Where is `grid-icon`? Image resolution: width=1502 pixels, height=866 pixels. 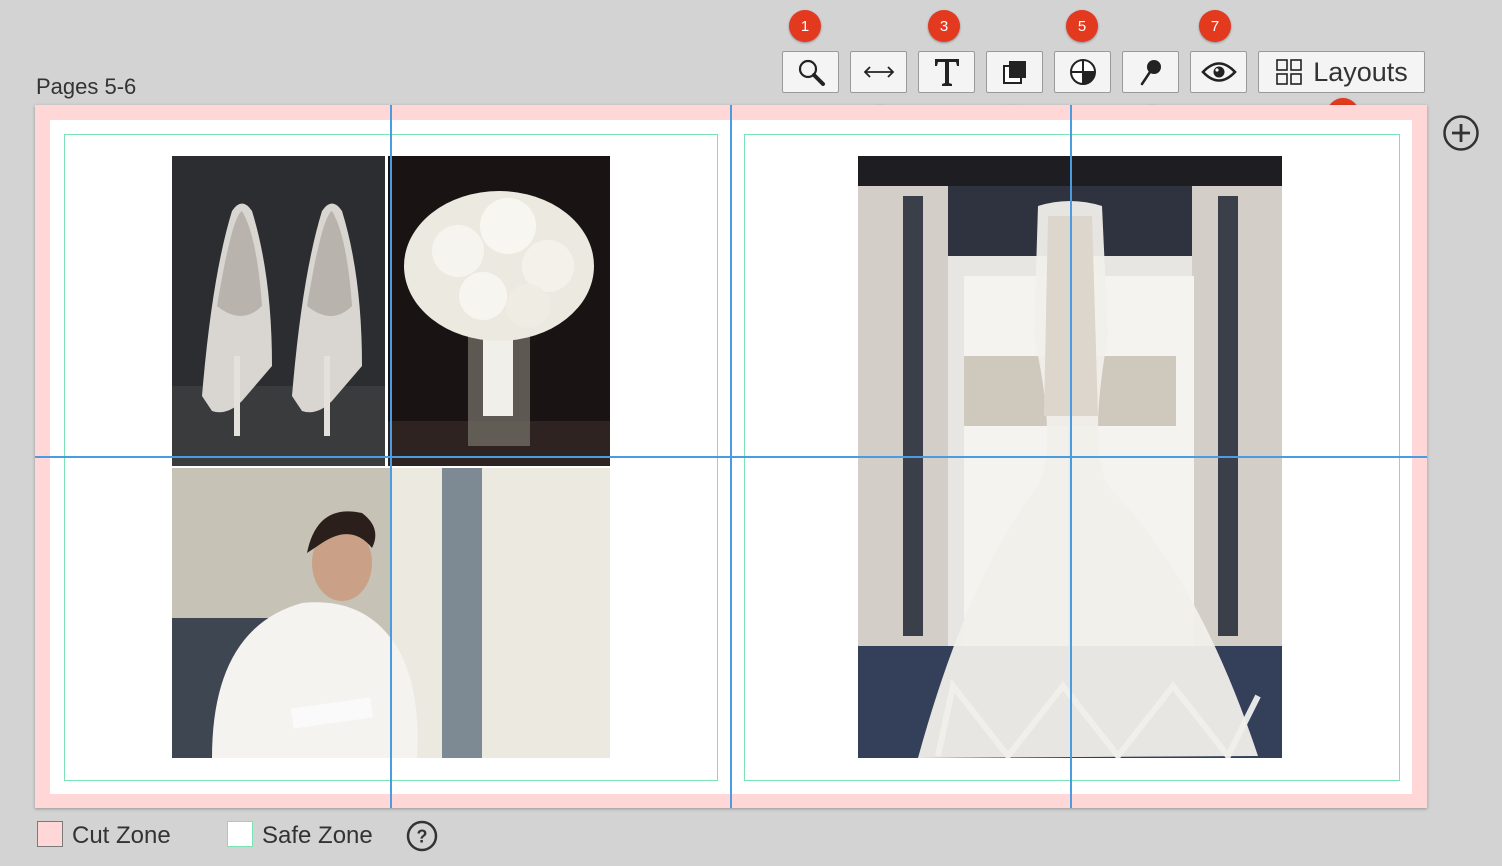 grid-icon is located at coordinates (1289, 72).